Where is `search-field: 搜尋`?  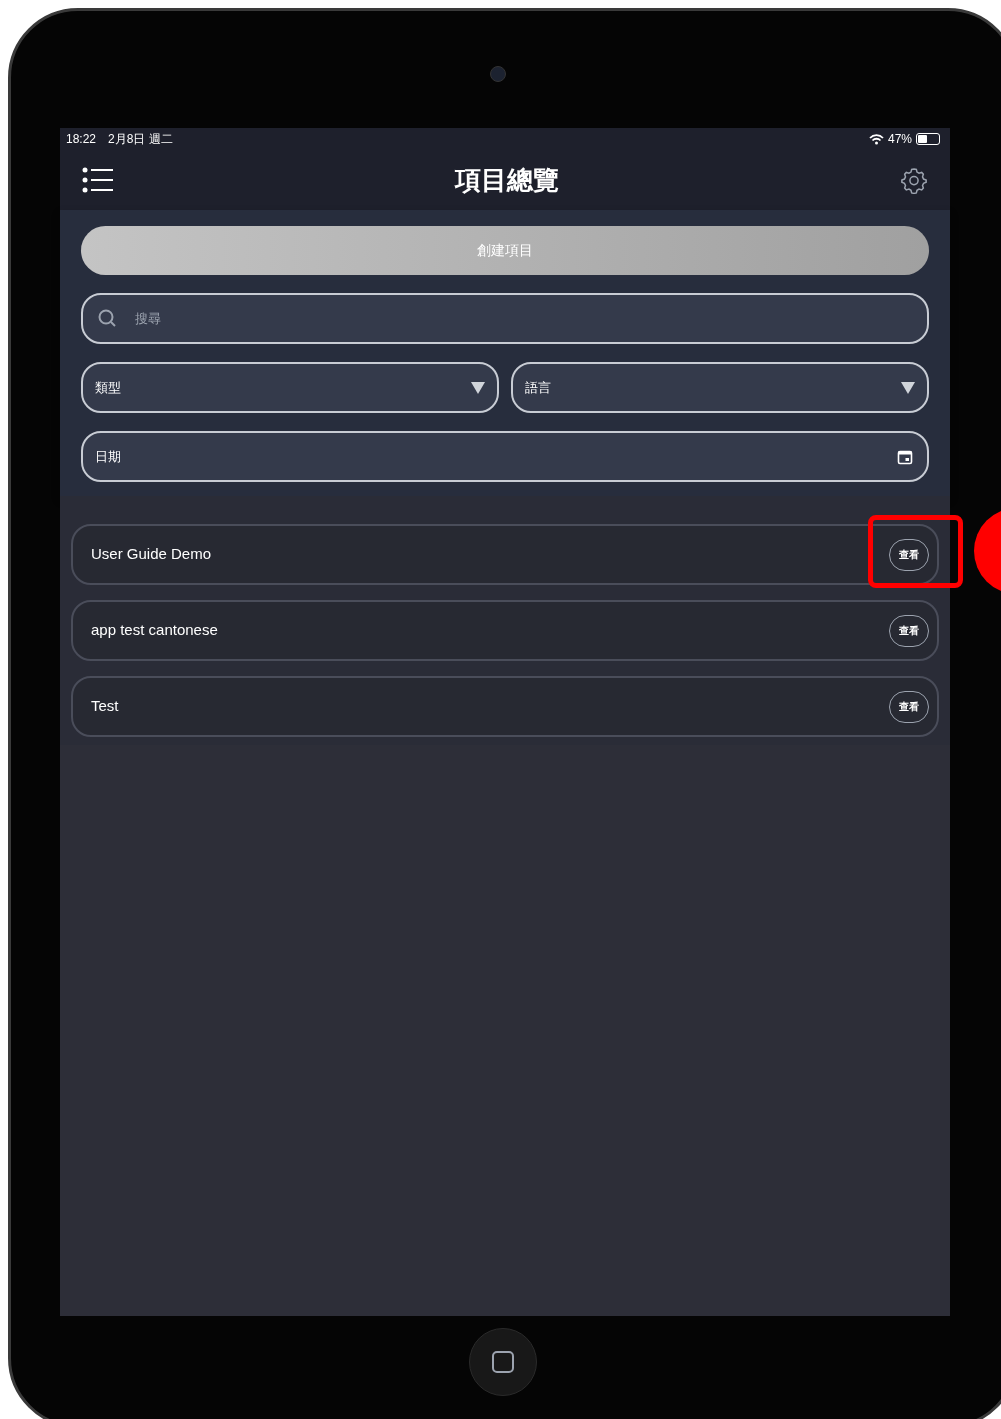 search-field: 搜尋 is located at coordinates (505, 318).